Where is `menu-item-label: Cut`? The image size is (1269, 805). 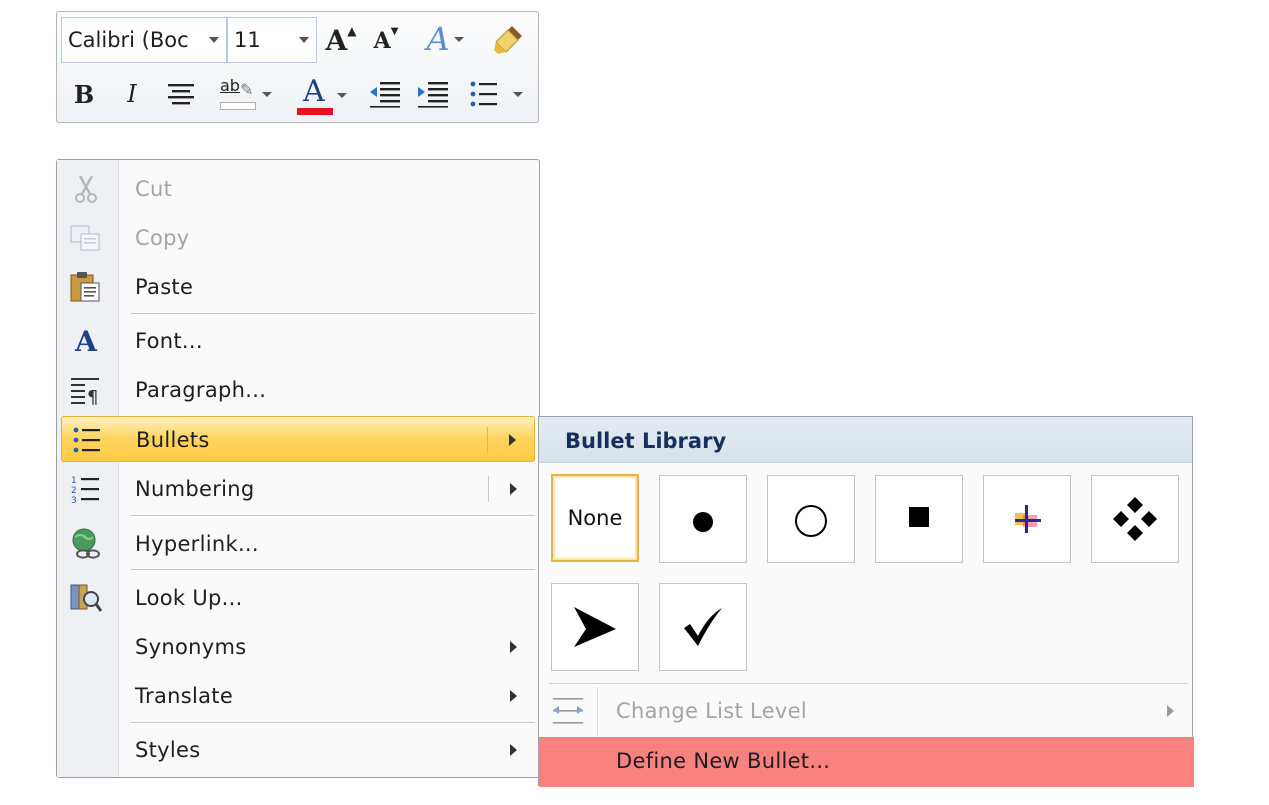
menu-item-label: Cut is located at coordinates (154, 189).